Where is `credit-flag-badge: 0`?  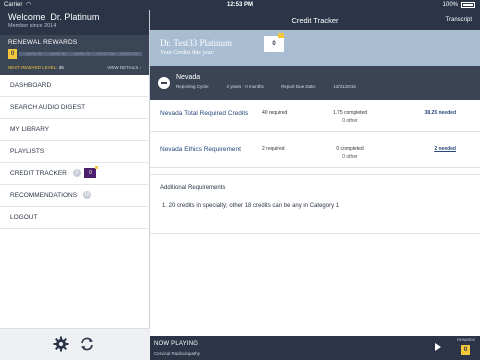
credit-flag-badge: 0 is located at coordinates (91, 172).